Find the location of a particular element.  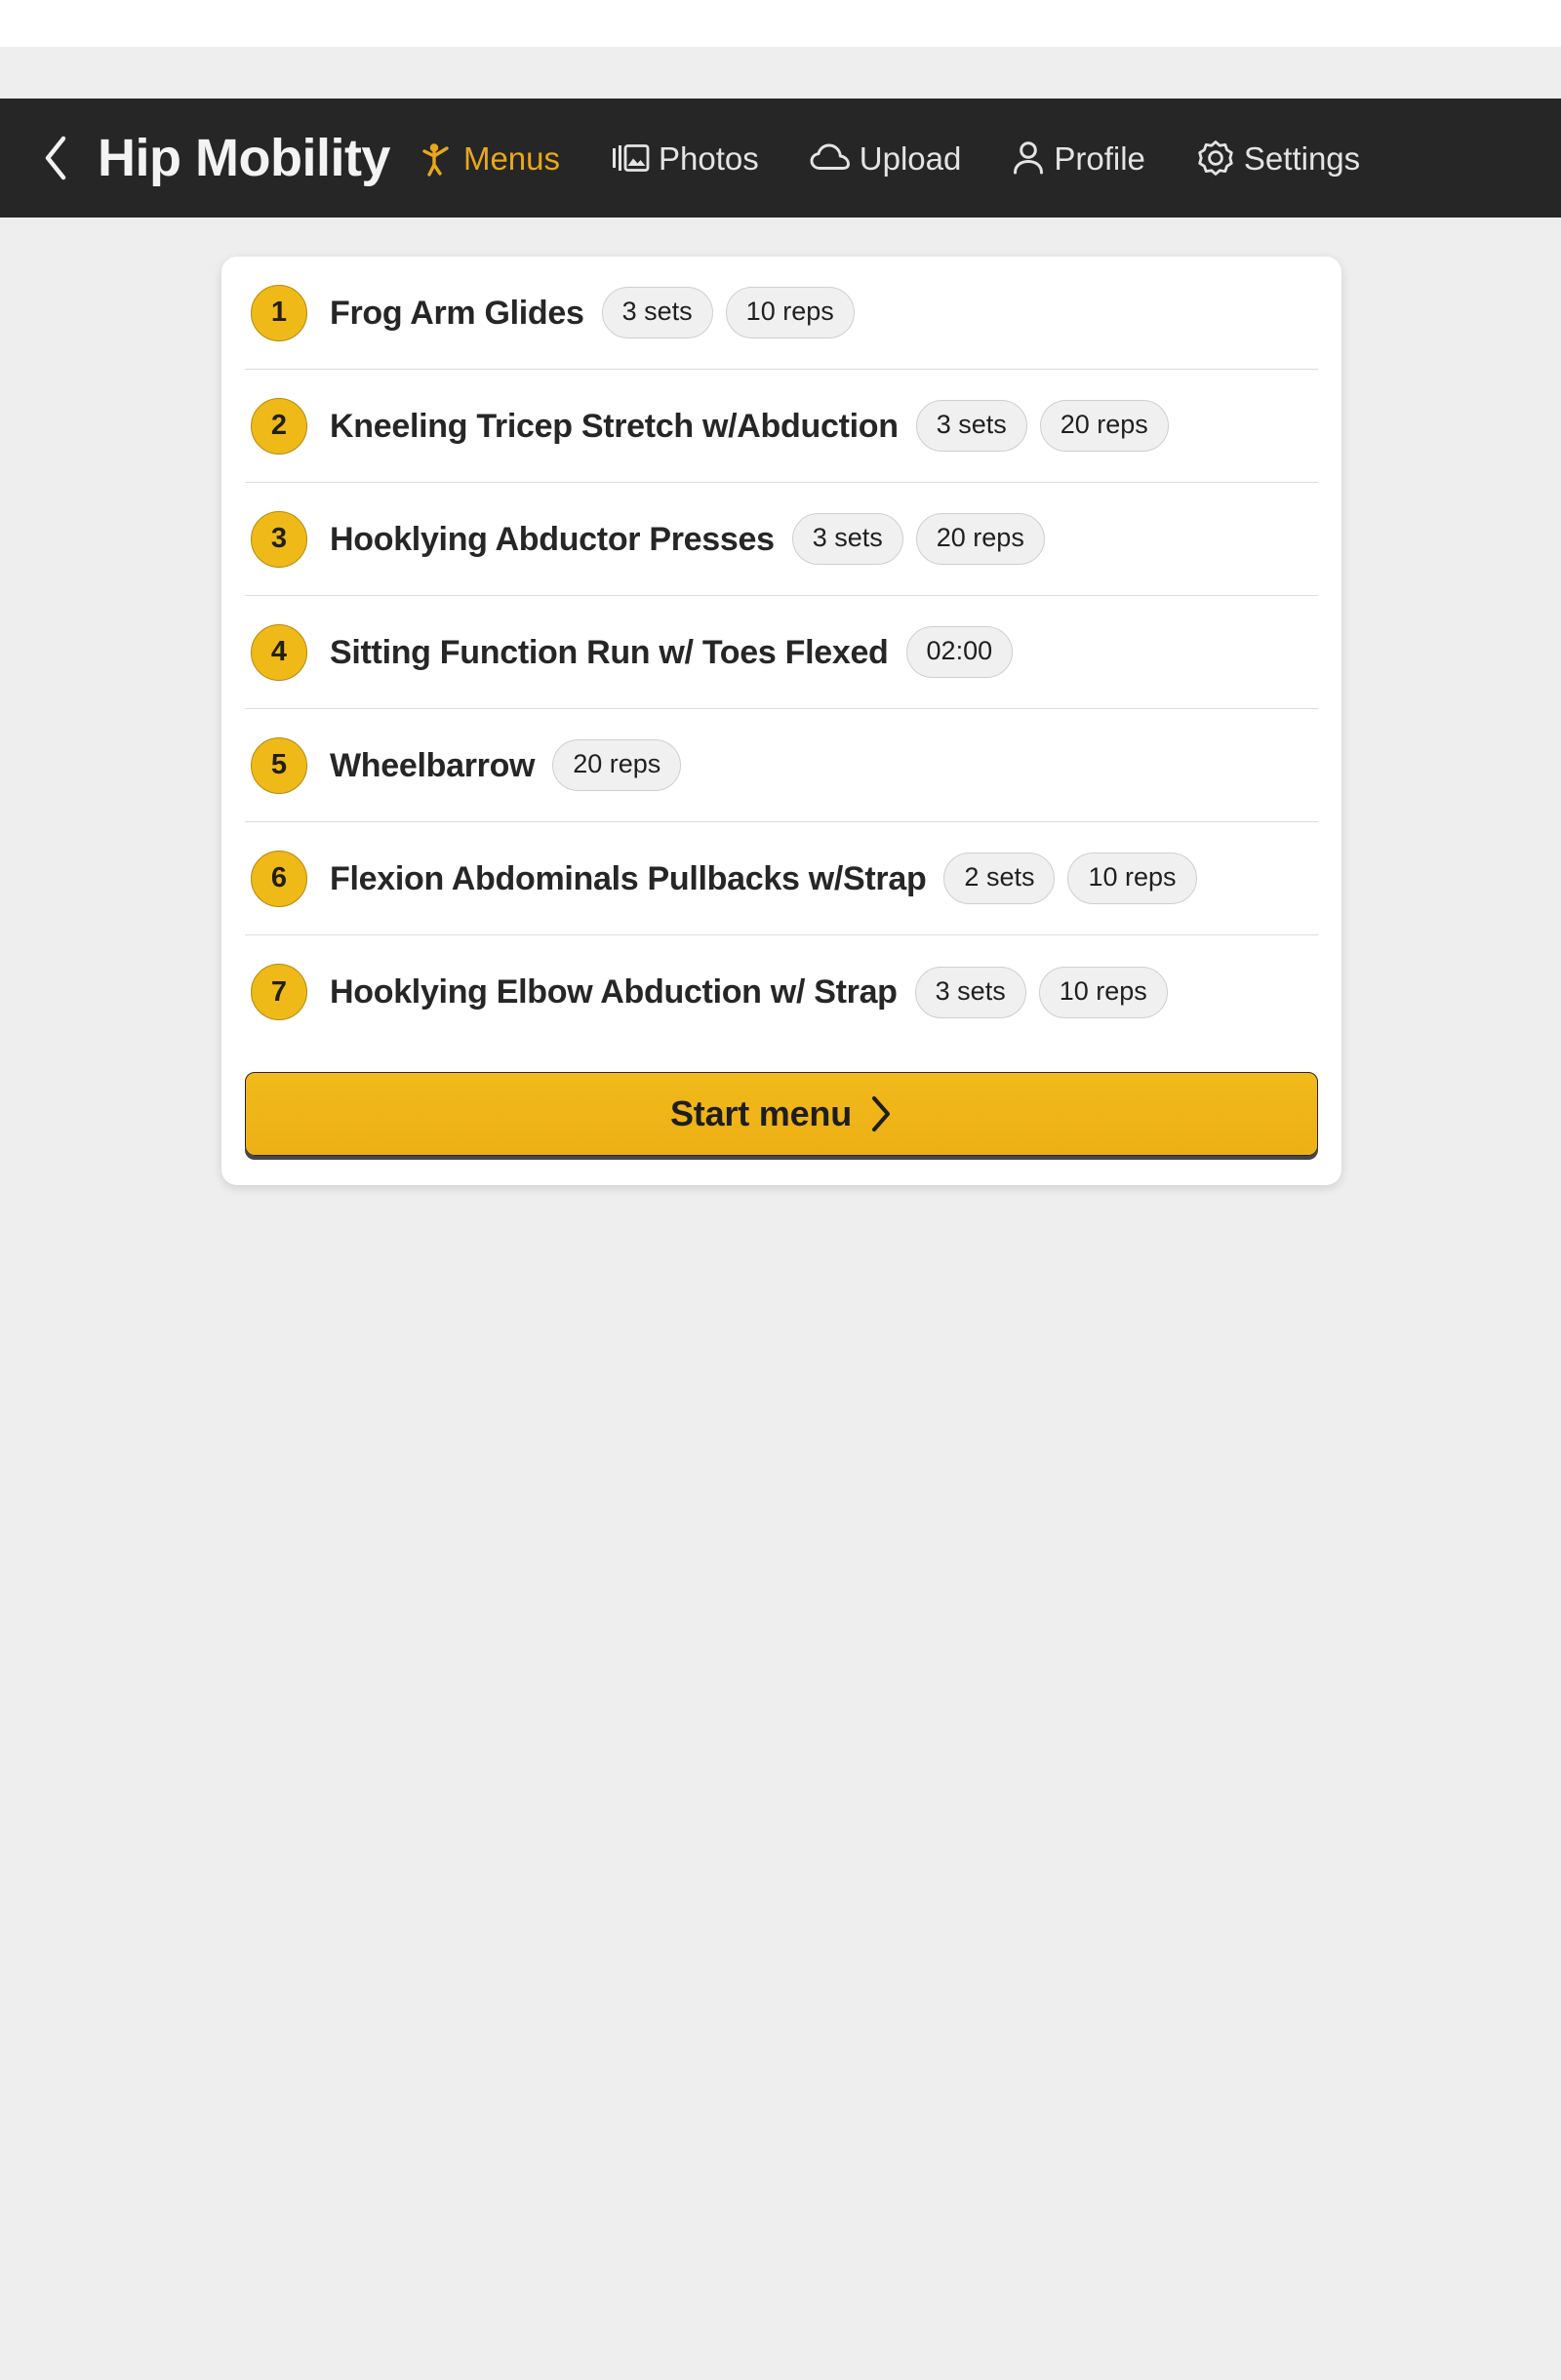

exercise-name: Frog Arm Glides is located at coordinates (457, 313).